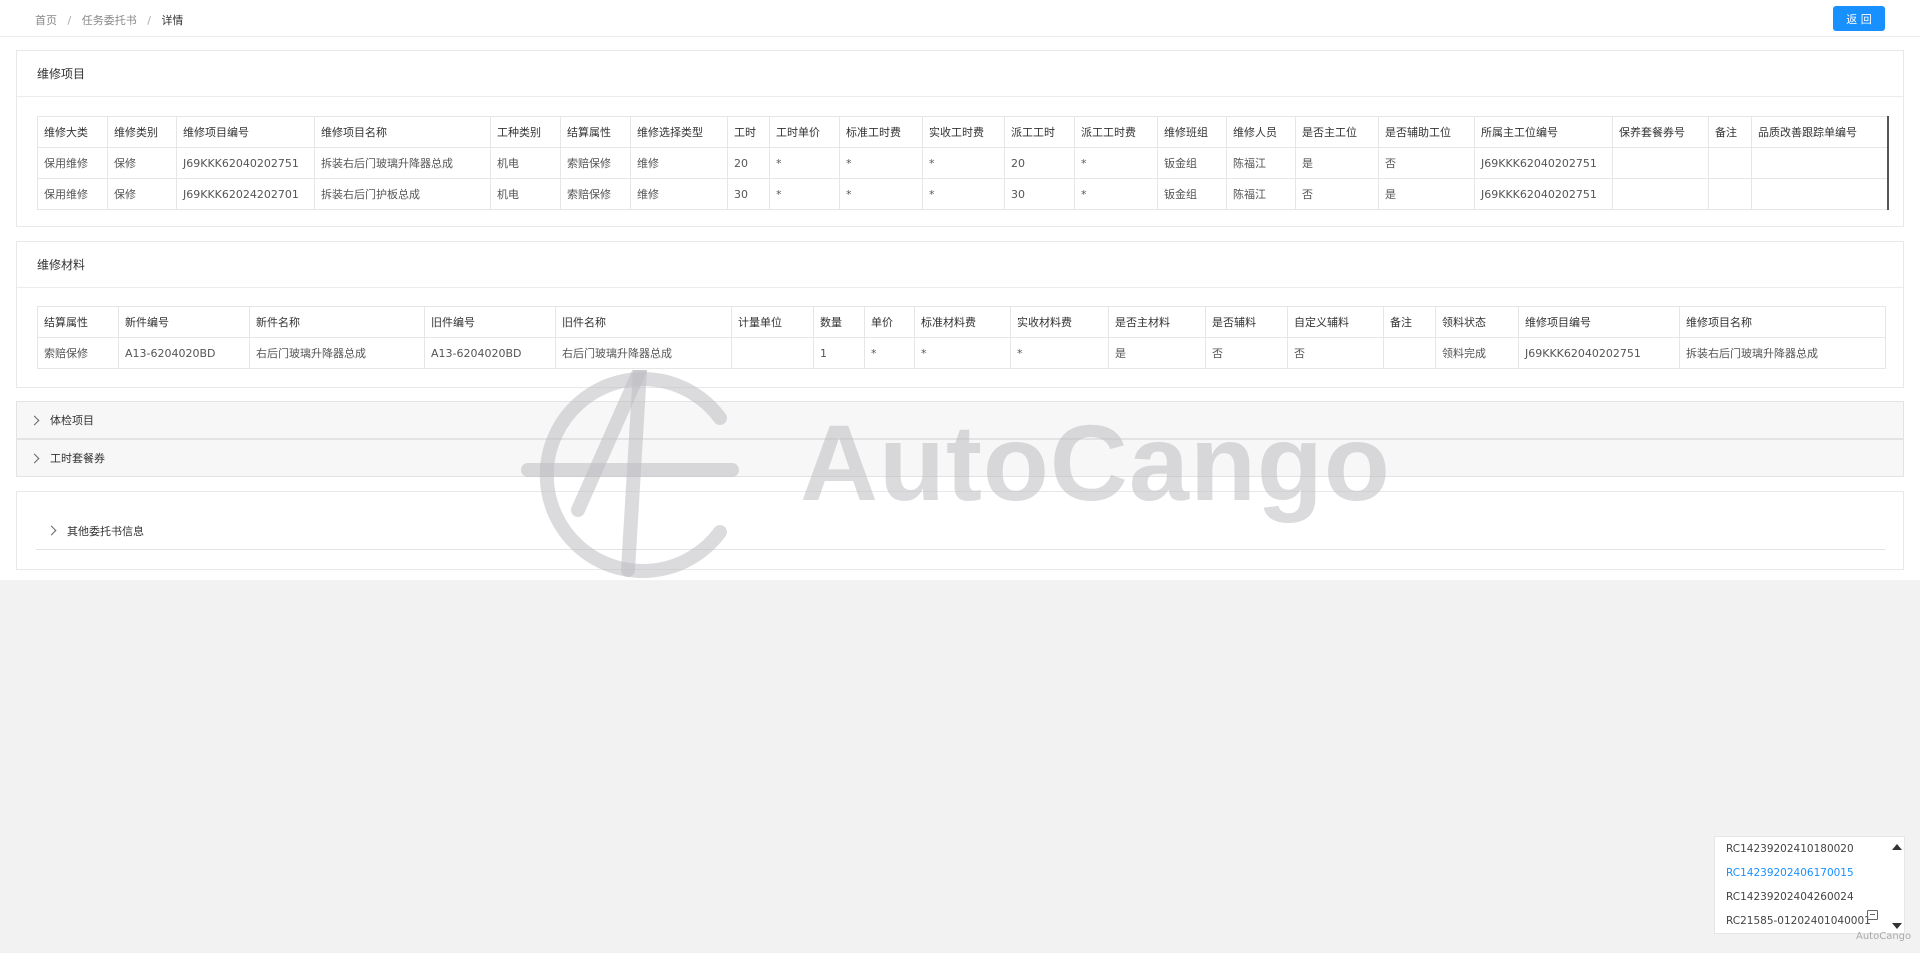 This screenshot has width=1920, height=953. Describe the element at coordinates (142, 132) in the screenshot. I see `column-header: 维修类别` at that location.